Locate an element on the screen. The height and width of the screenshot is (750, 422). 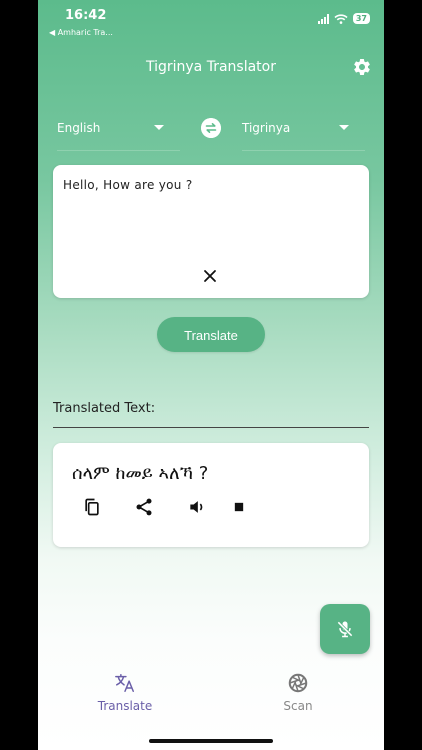
stop-icon is located at coordinates (239, 507).